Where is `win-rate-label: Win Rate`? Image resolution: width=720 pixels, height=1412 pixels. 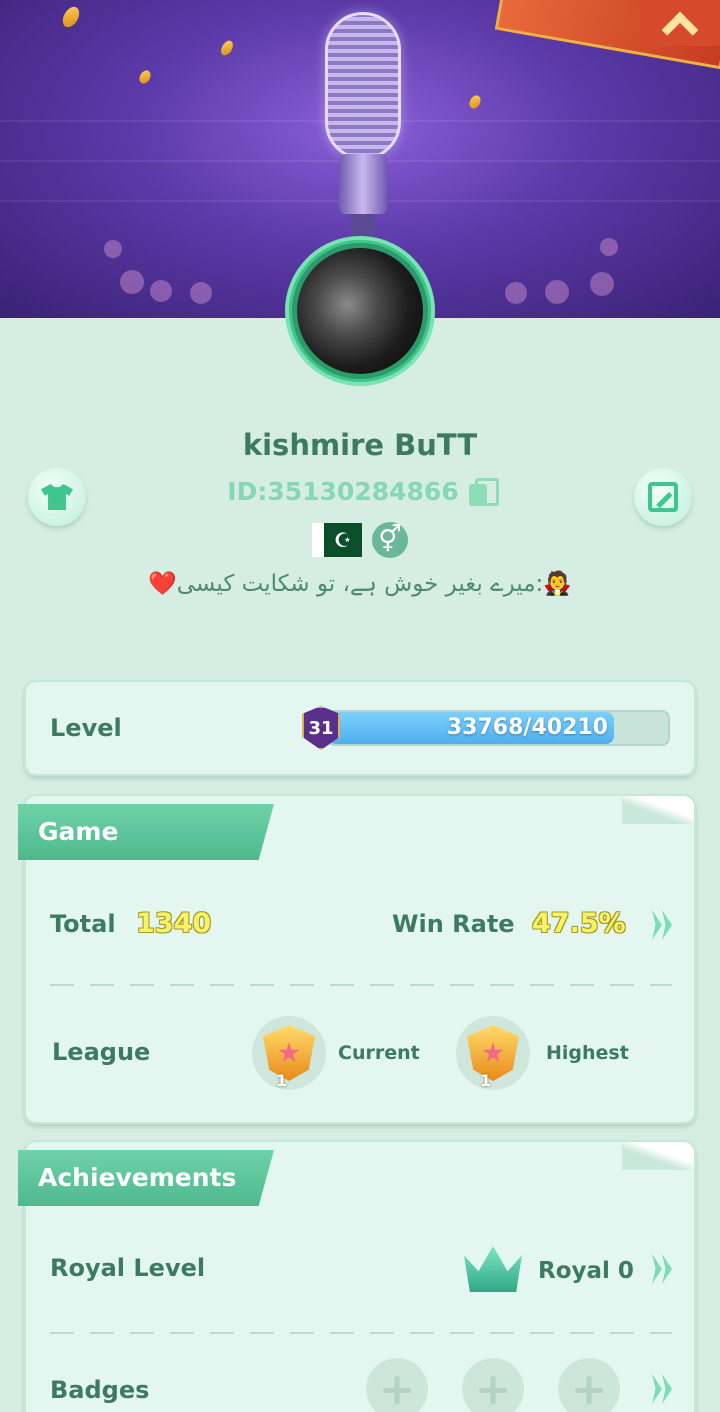 win-rate-label: Win Rate is located at coordinates (453, 924).